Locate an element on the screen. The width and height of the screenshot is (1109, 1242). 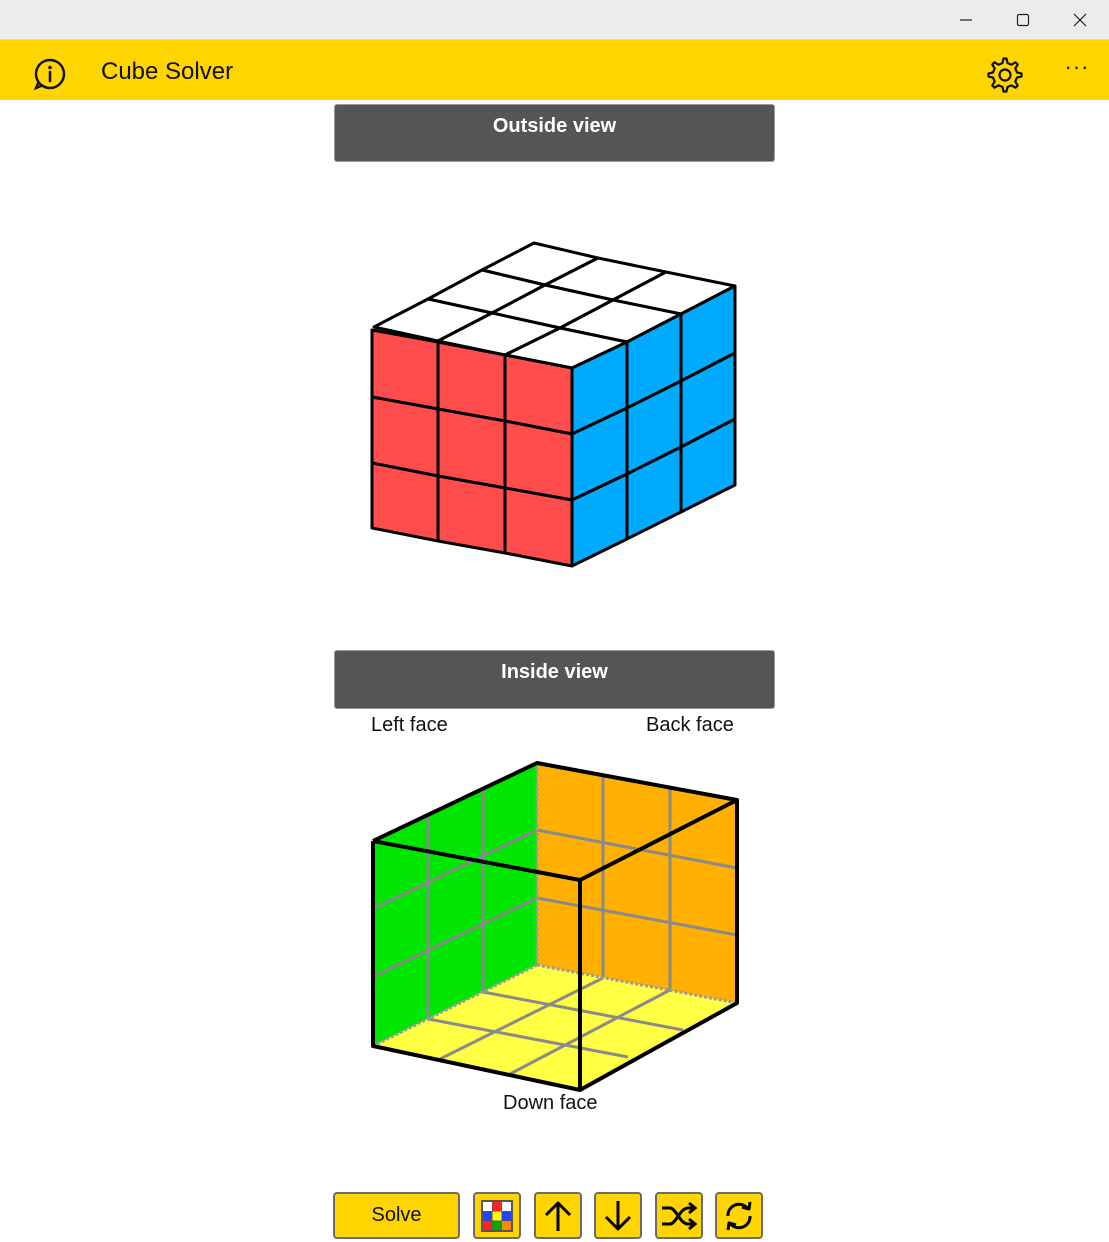
move-up-button is located at coordinates (558, 1215).